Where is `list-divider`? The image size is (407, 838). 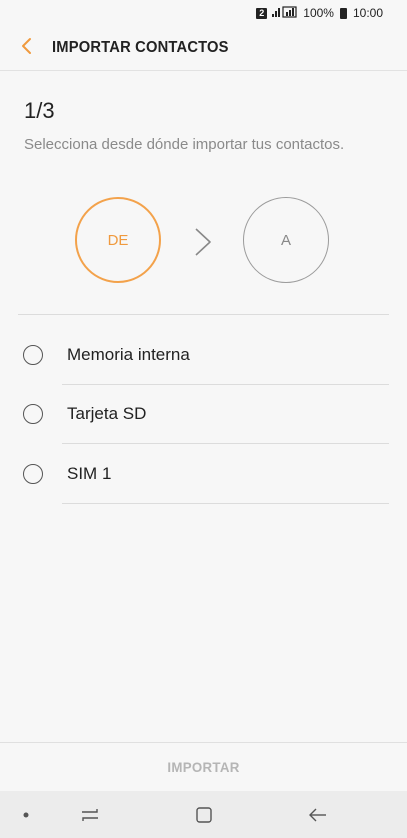
list-divider is located at coordinates (225, 503).